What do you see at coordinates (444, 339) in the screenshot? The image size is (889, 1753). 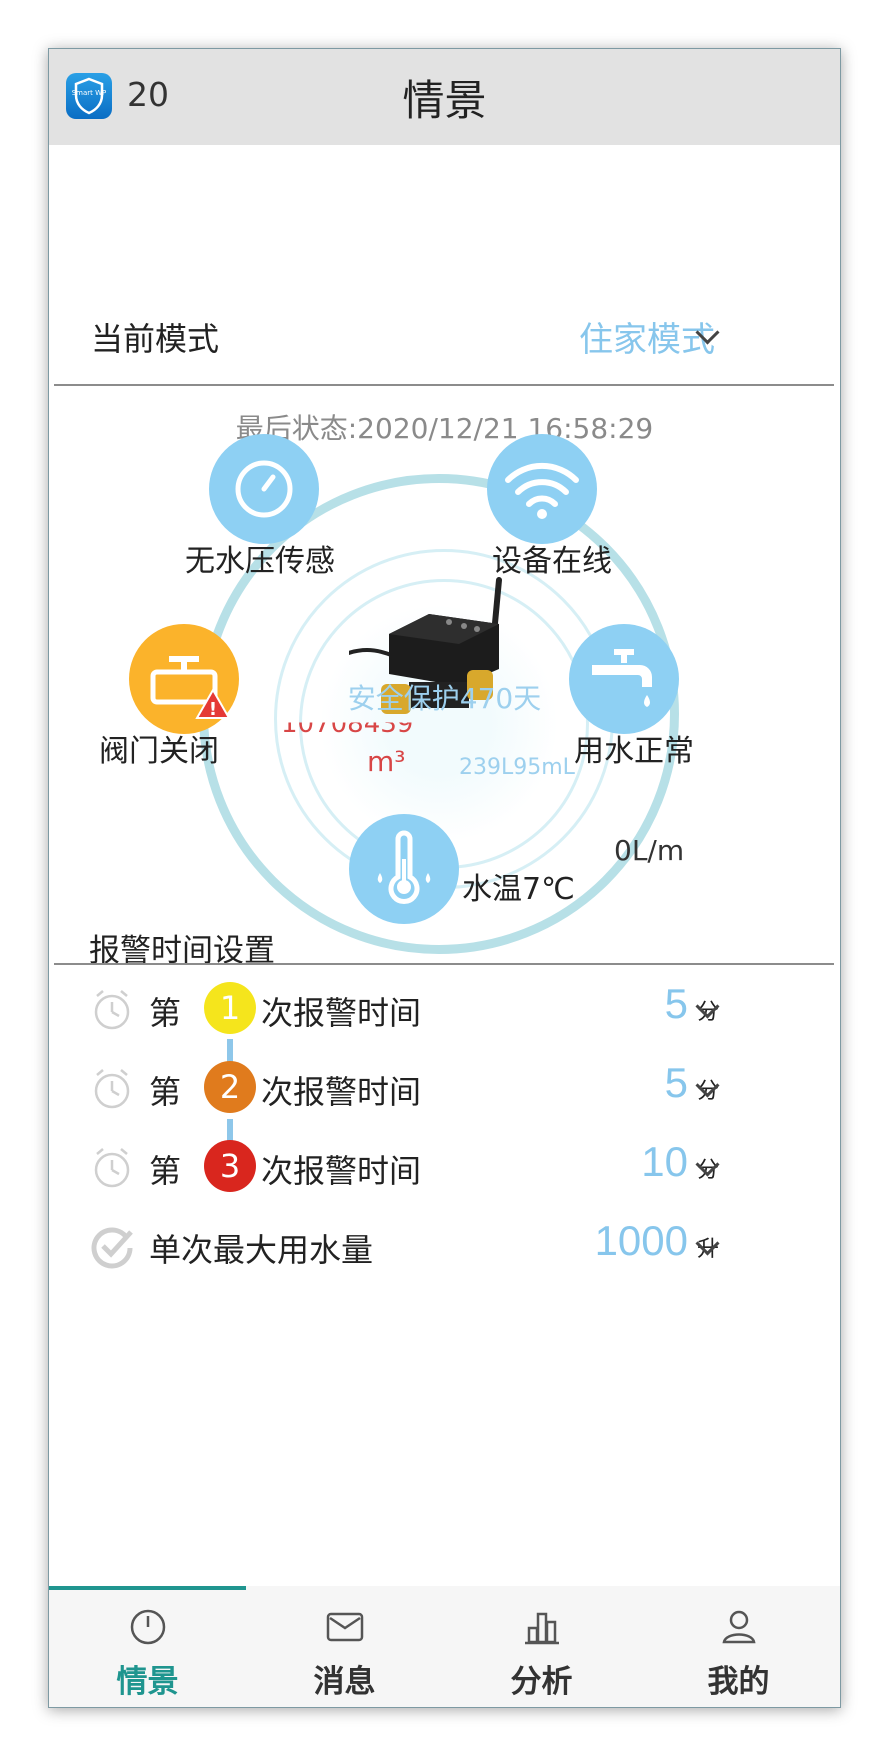 I see `mode-selector: 当前模式 住家模式` at bounding box center [444, 339].